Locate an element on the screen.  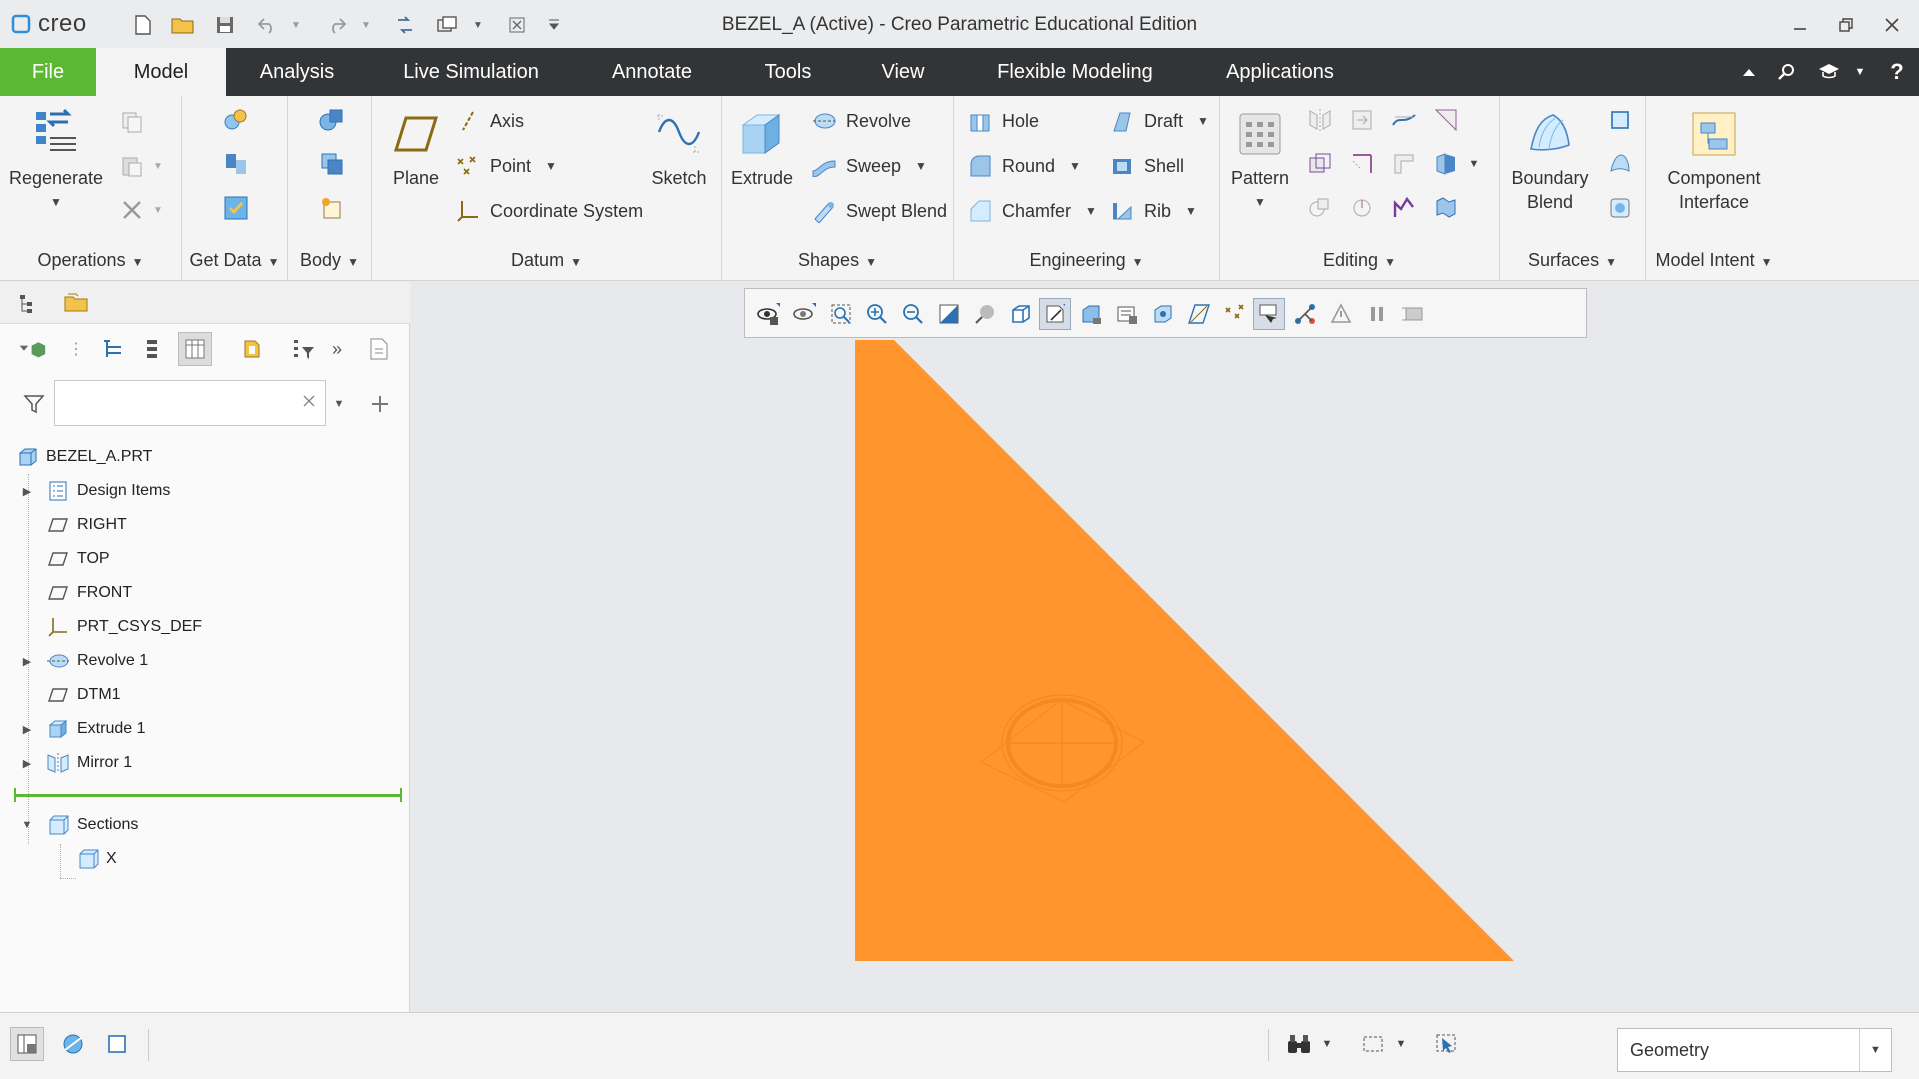
shrinkwrap-icon is located at coordinates (236, 208).